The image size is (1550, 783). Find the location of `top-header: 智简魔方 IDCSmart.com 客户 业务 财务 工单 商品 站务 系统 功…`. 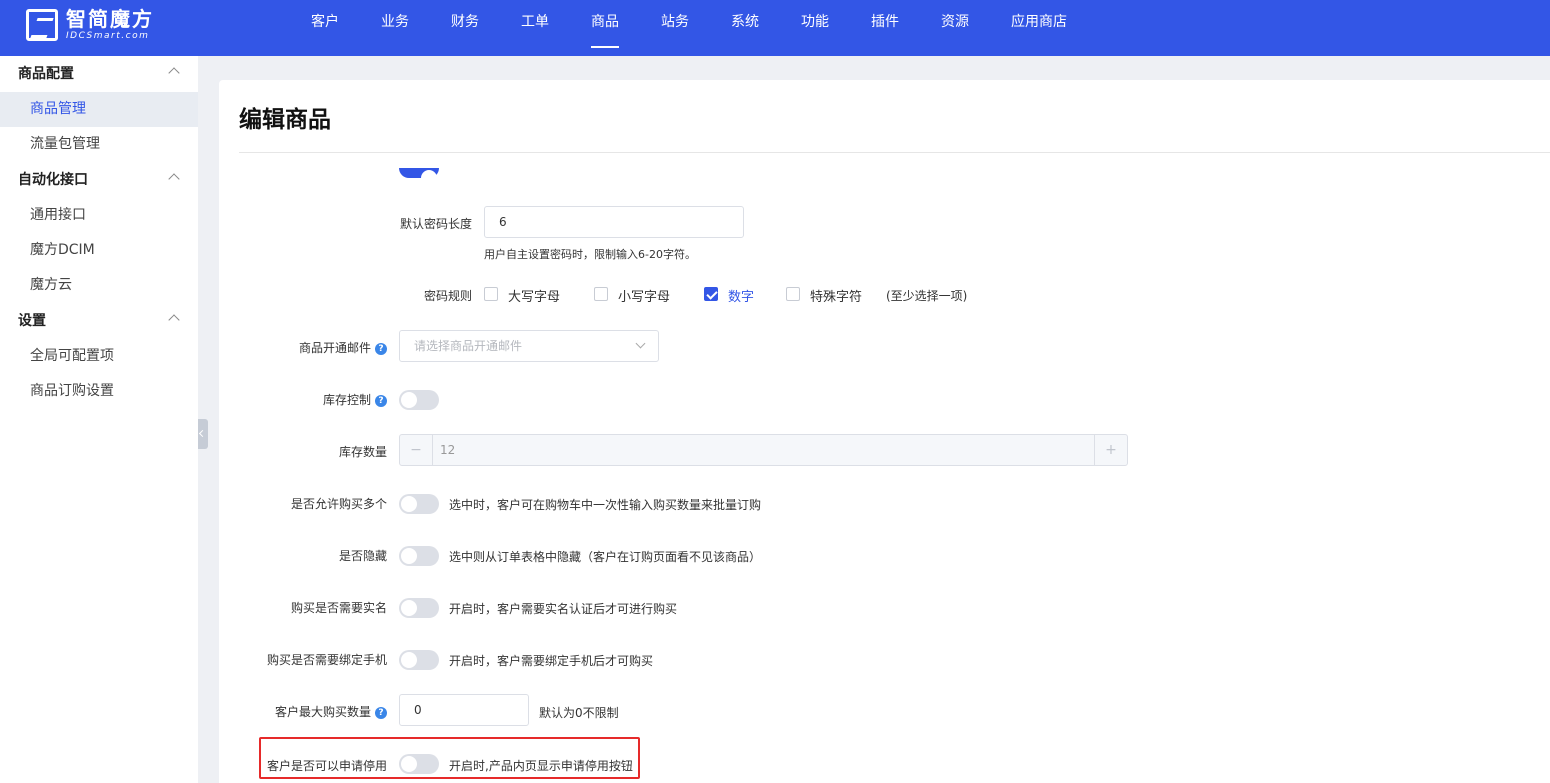

top-header: 智简魔方 IDCSmart.com 客户 业务 财务 工单 商品 站务 系统 功… is located at coordinates (775, 28).